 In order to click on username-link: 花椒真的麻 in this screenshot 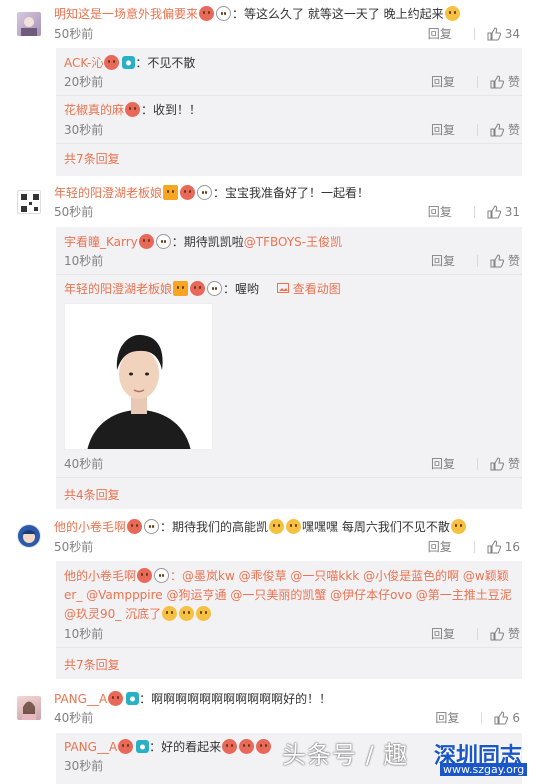, I will do `click(94, 110)`.